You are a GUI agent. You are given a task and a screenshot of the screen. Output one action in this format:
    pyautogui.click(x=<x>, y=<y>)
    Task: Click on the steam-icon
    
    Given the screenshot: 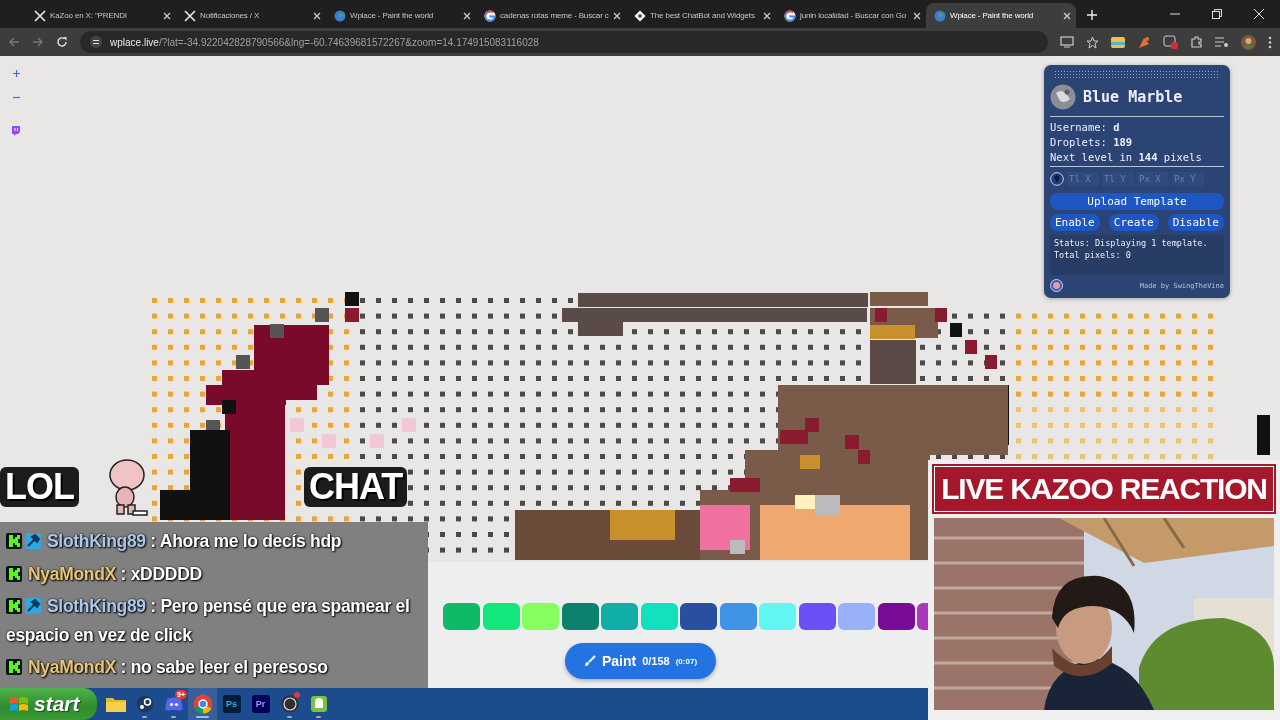 What is the action you would take?
    pyautogui.click(x=144, y=704)
    